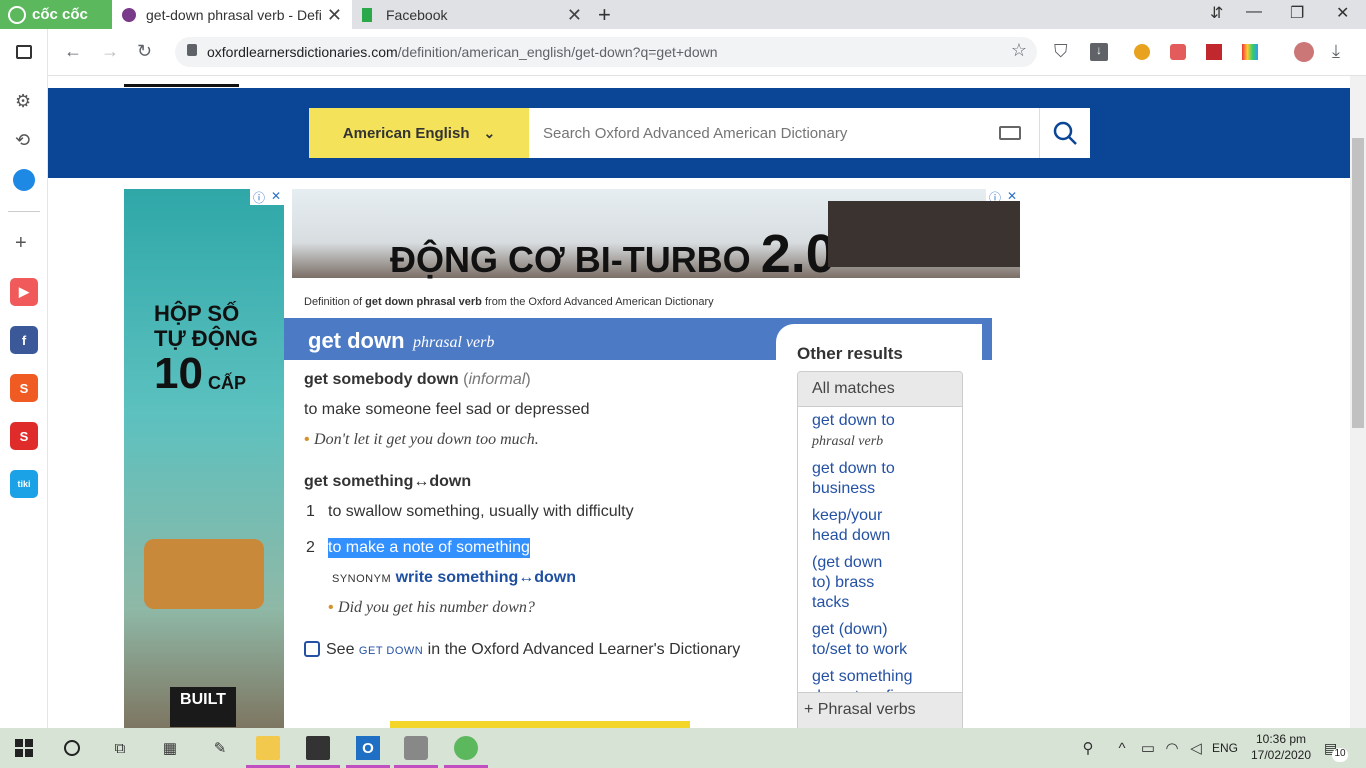 This screenshot has width=1366, height=768. I want to click on expand-icon: +, so click(811, 709).